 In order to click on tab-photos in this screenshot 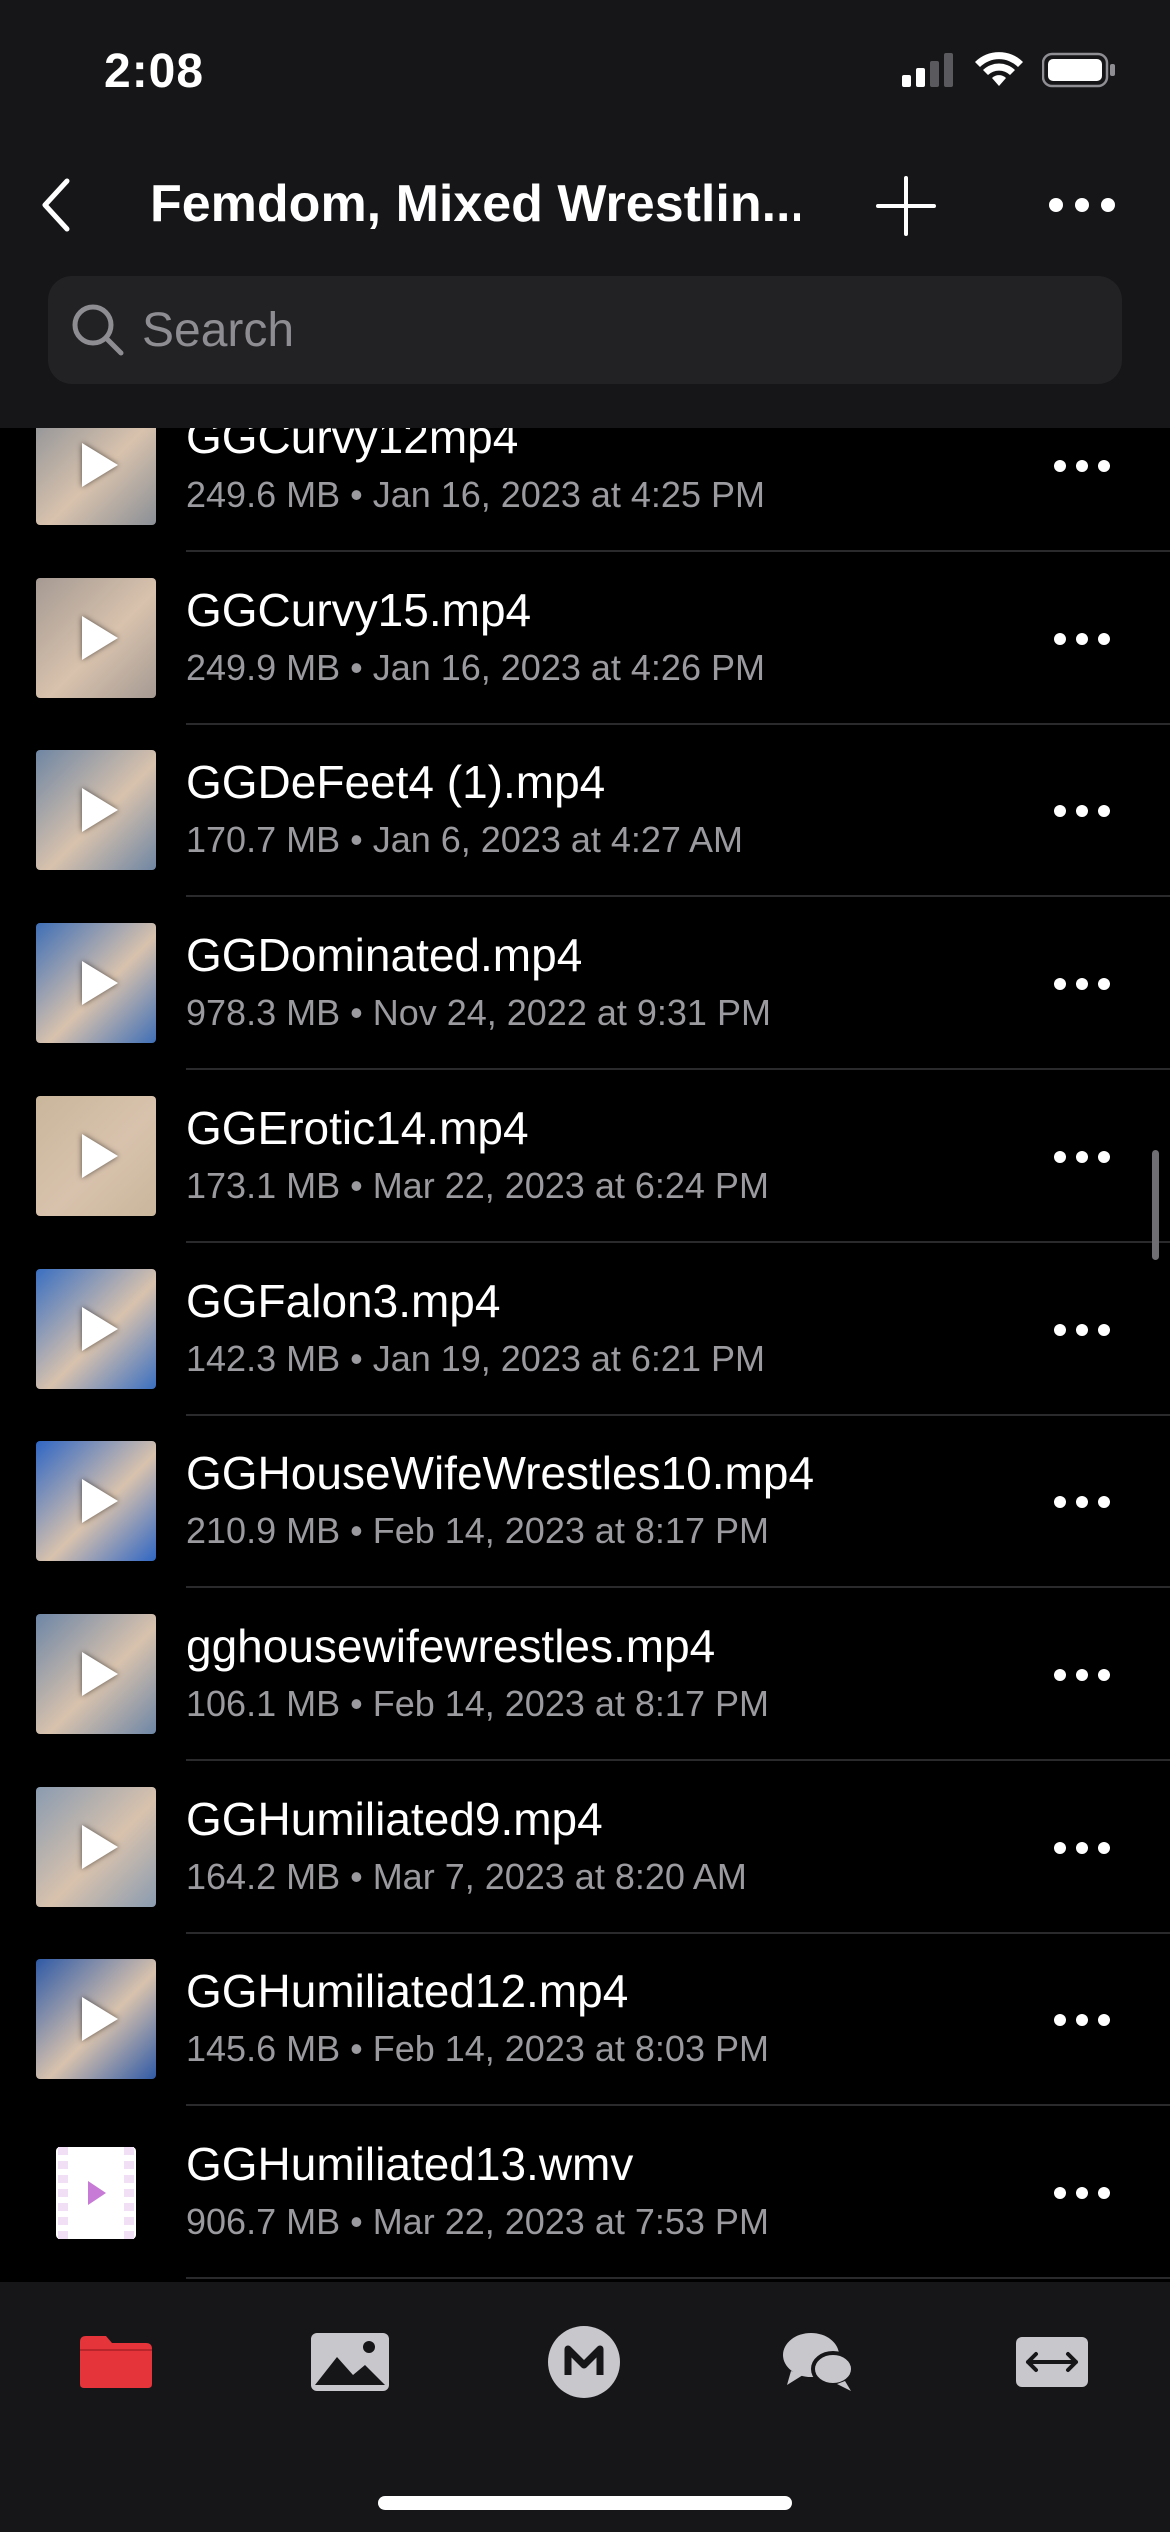, I will do `click(350, 2362)`.